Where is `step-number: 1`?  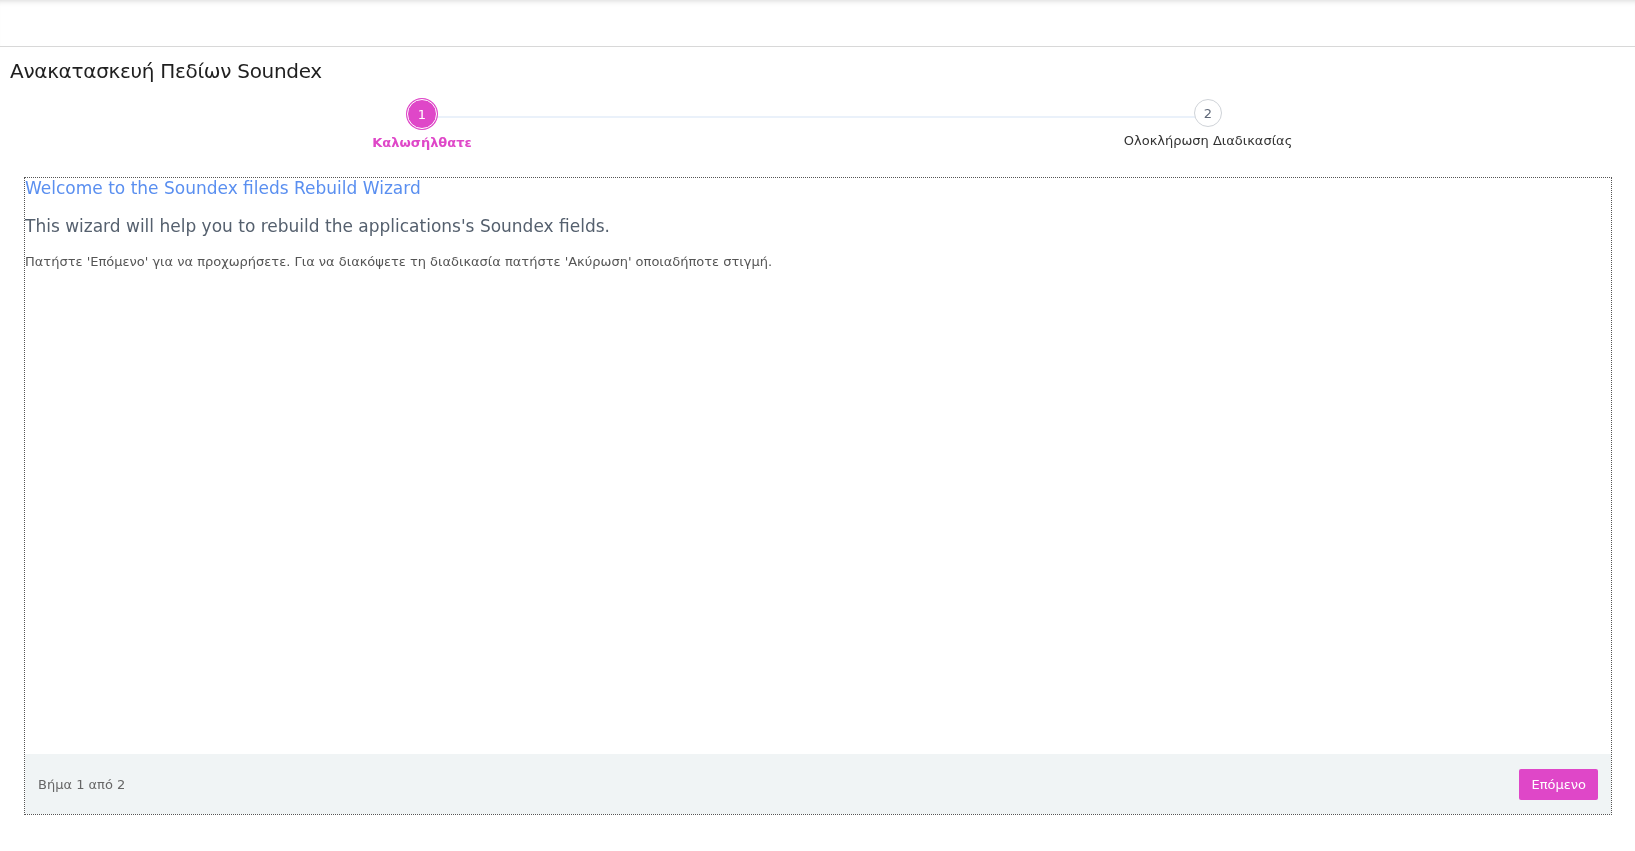 step-number: 1 is located at coordinates (422, 114).